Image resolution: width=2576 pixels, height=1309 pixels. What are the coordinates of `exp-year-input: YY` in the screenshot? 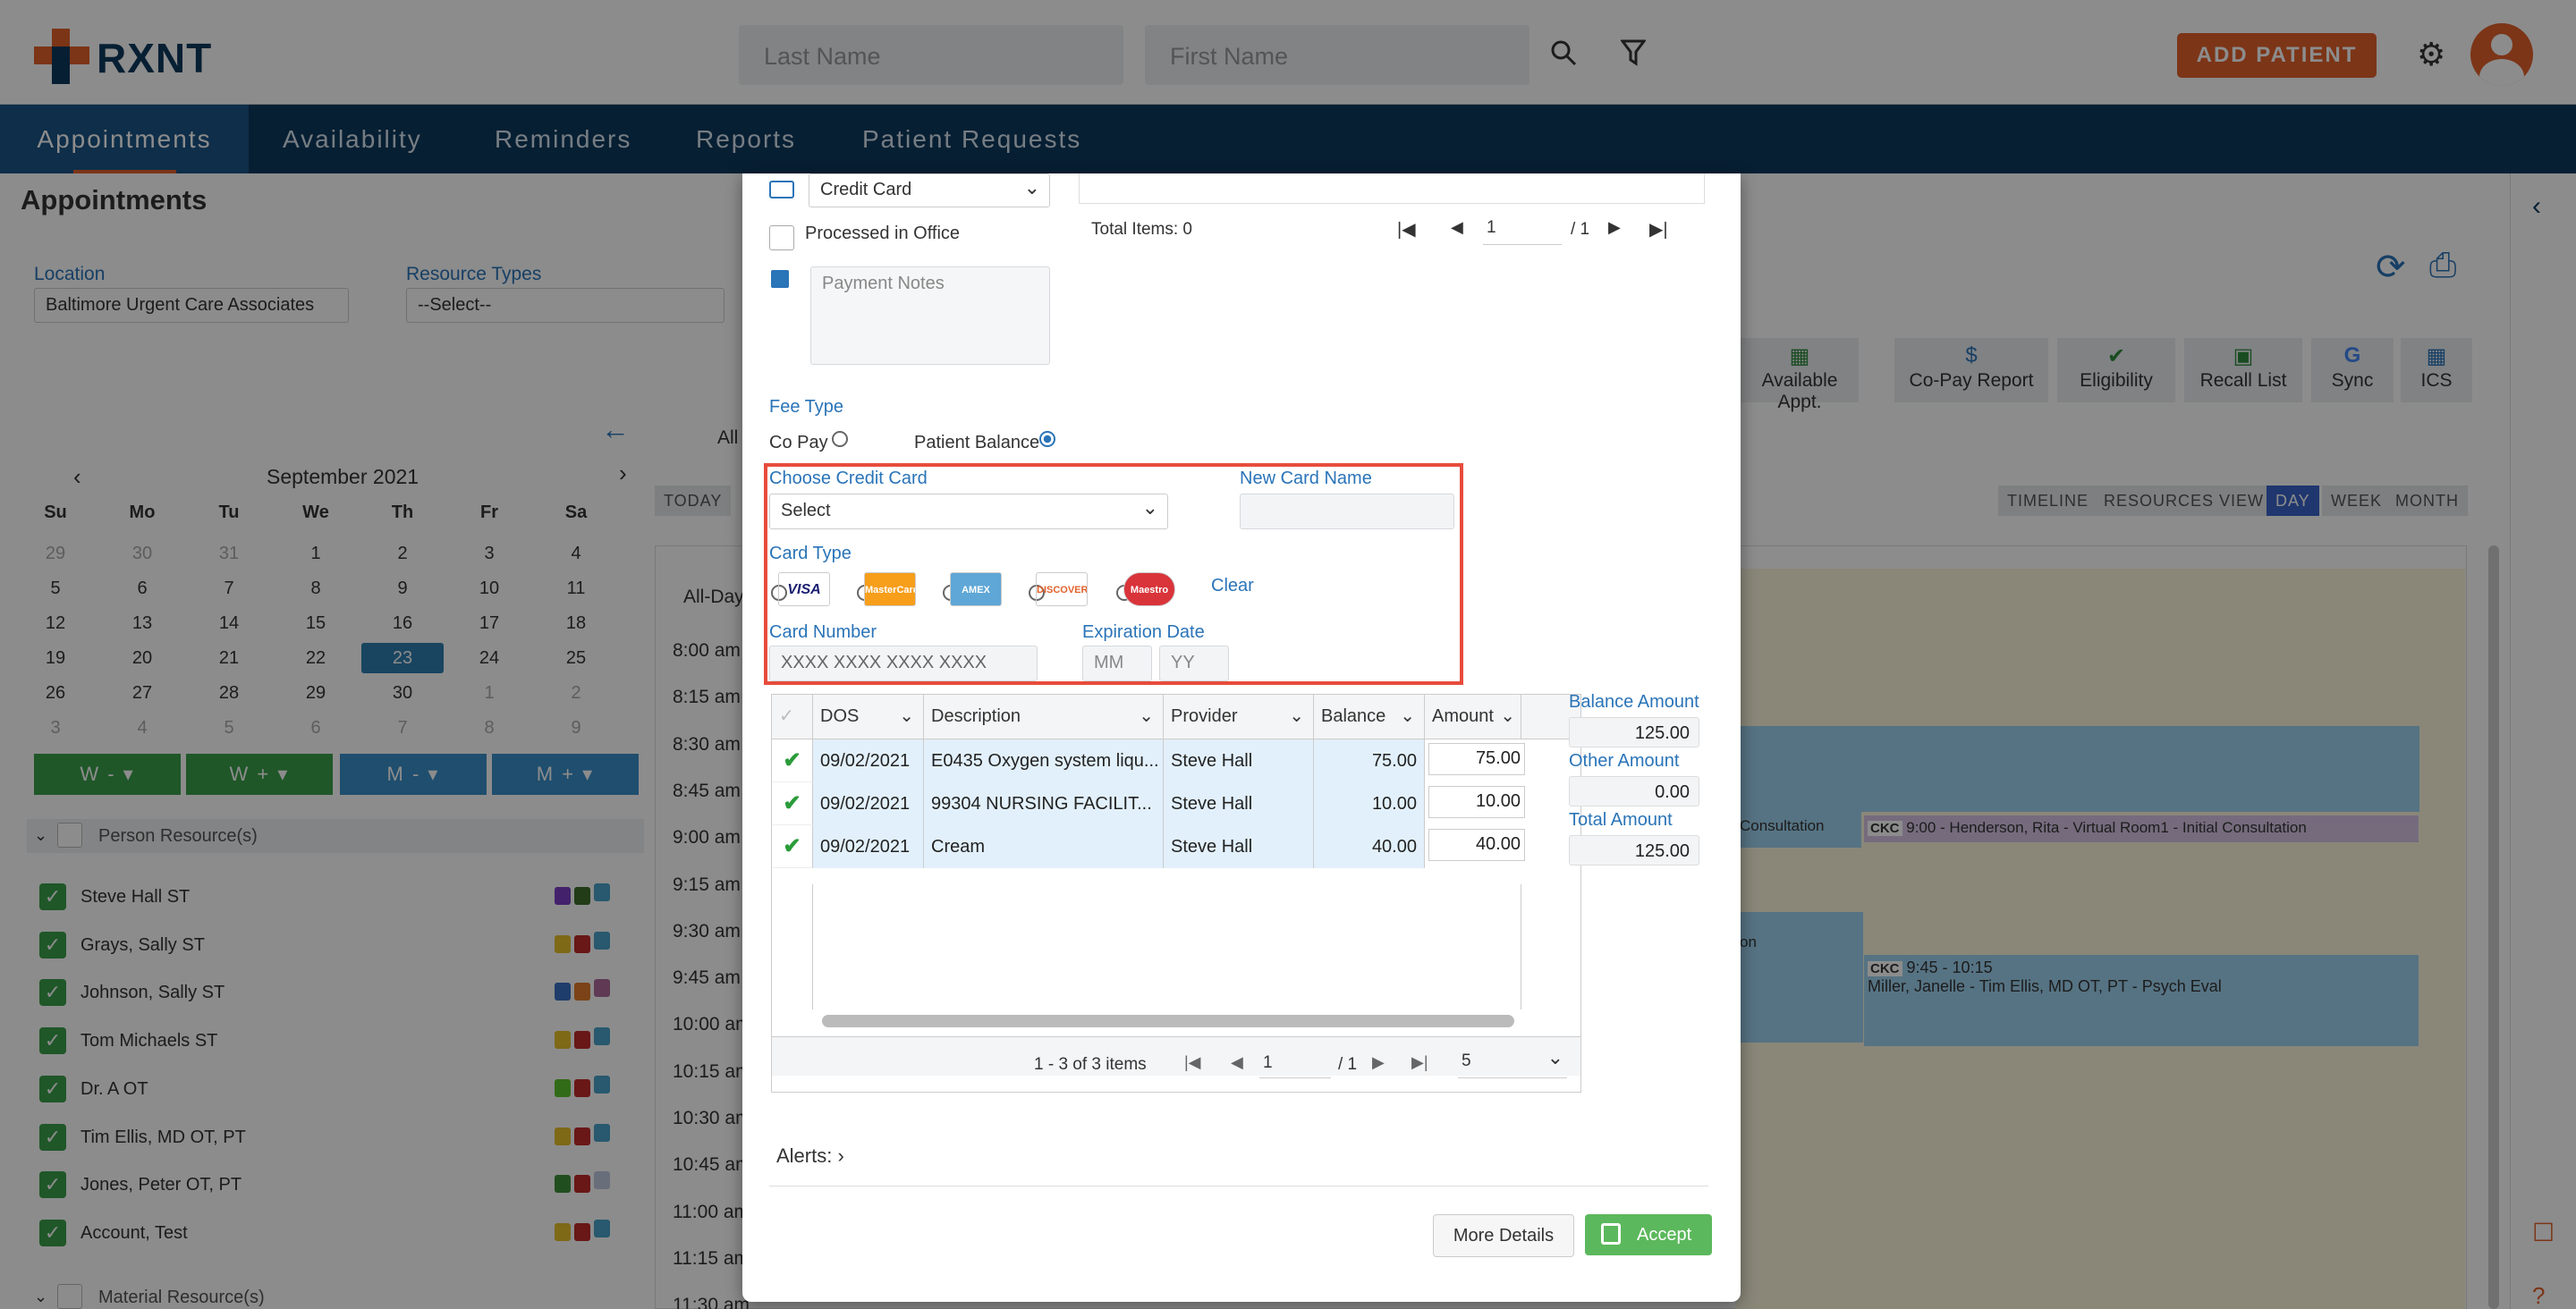 It's located at (1194, 663).